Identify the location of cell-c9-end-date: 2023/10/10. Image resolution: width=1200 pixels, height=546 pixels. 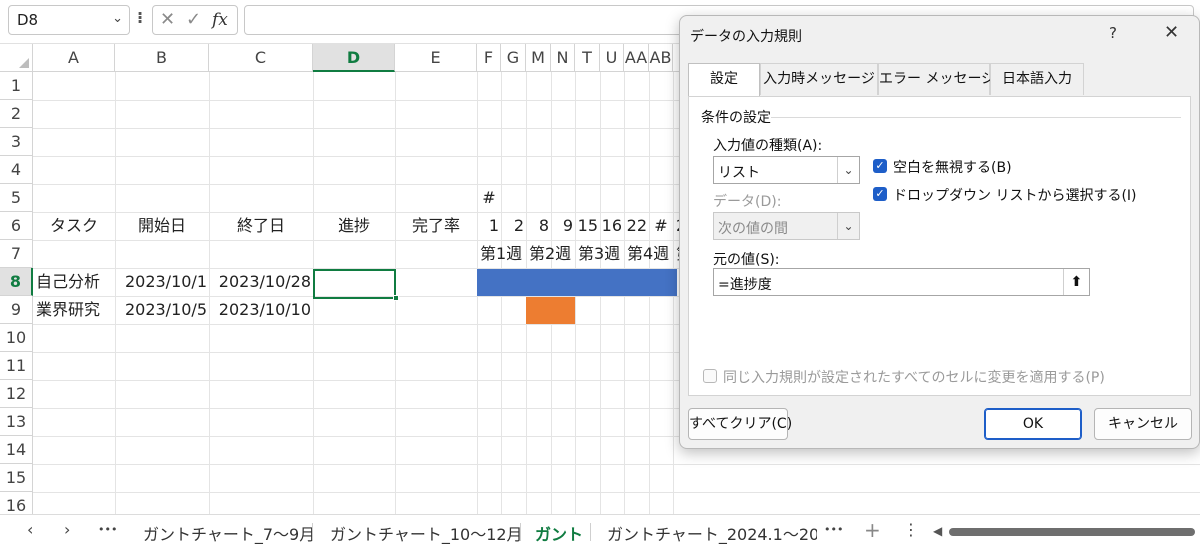
(261, 310).